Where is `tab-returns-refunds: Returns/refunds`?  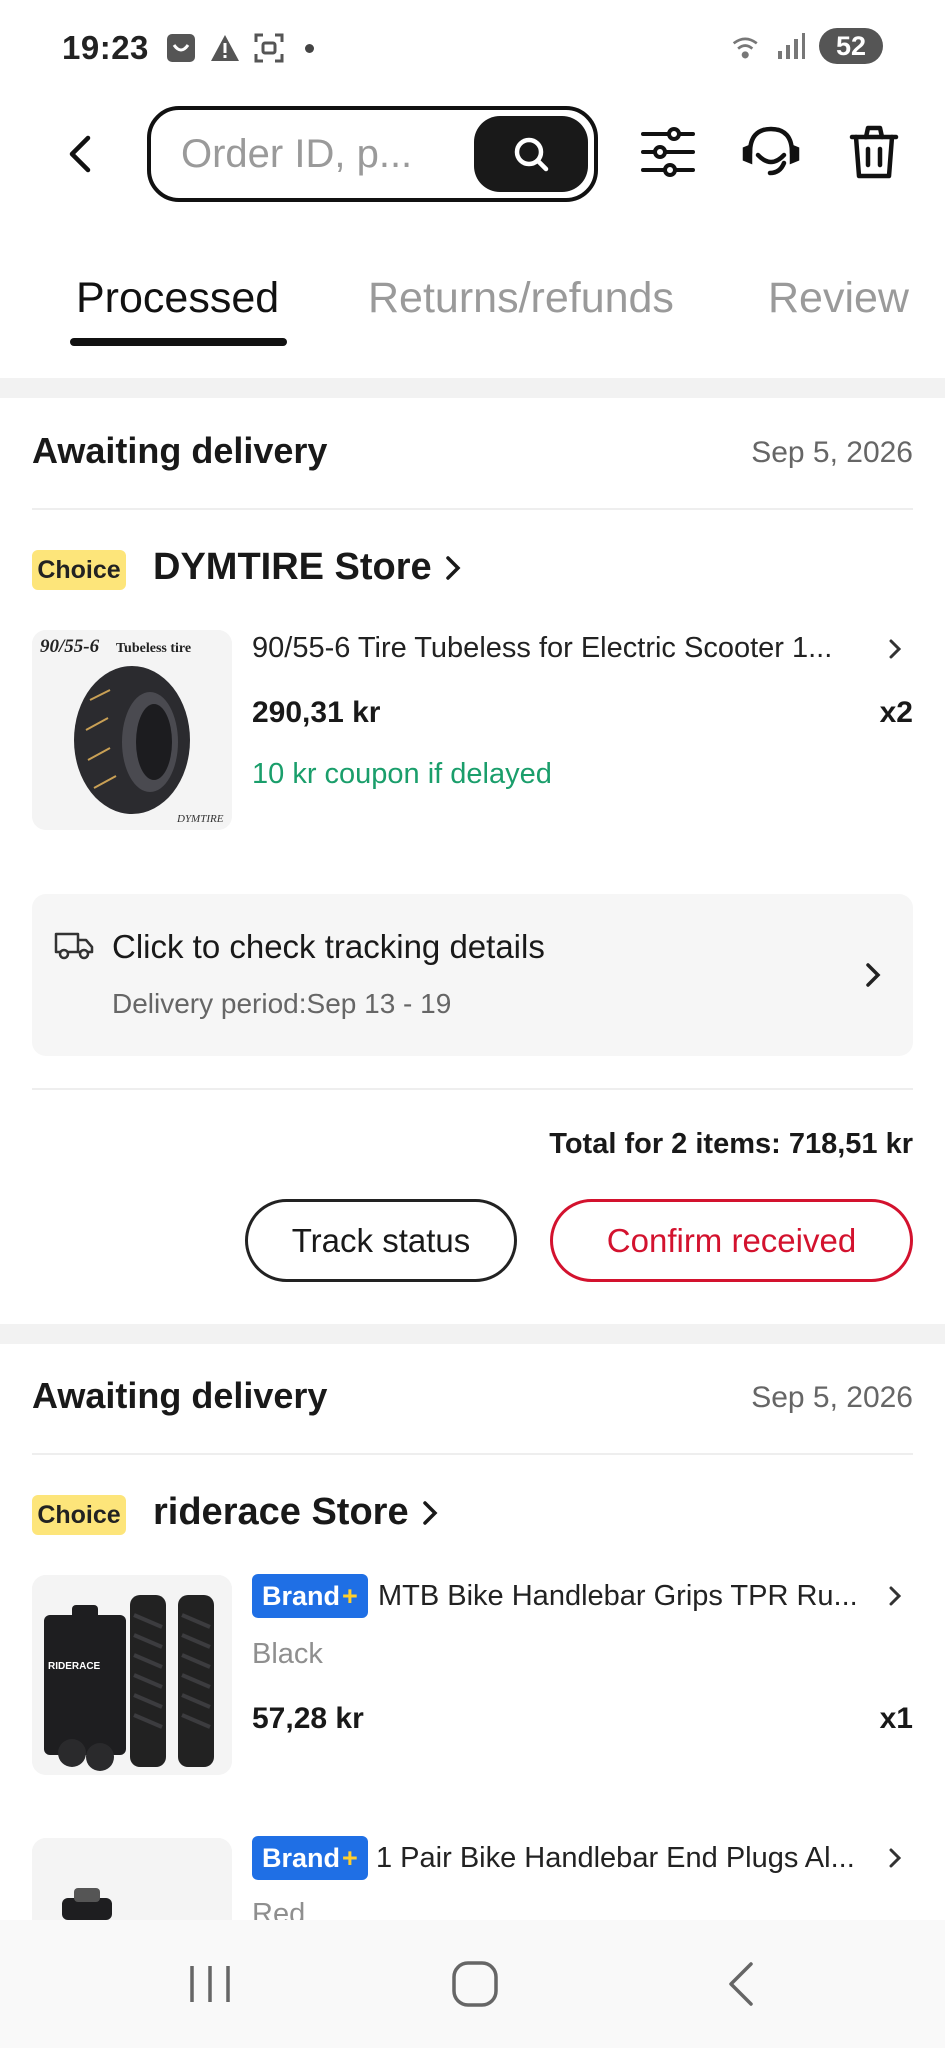 tab-returns-refunds: Returns/refunds is located at coordinates (521, 298).